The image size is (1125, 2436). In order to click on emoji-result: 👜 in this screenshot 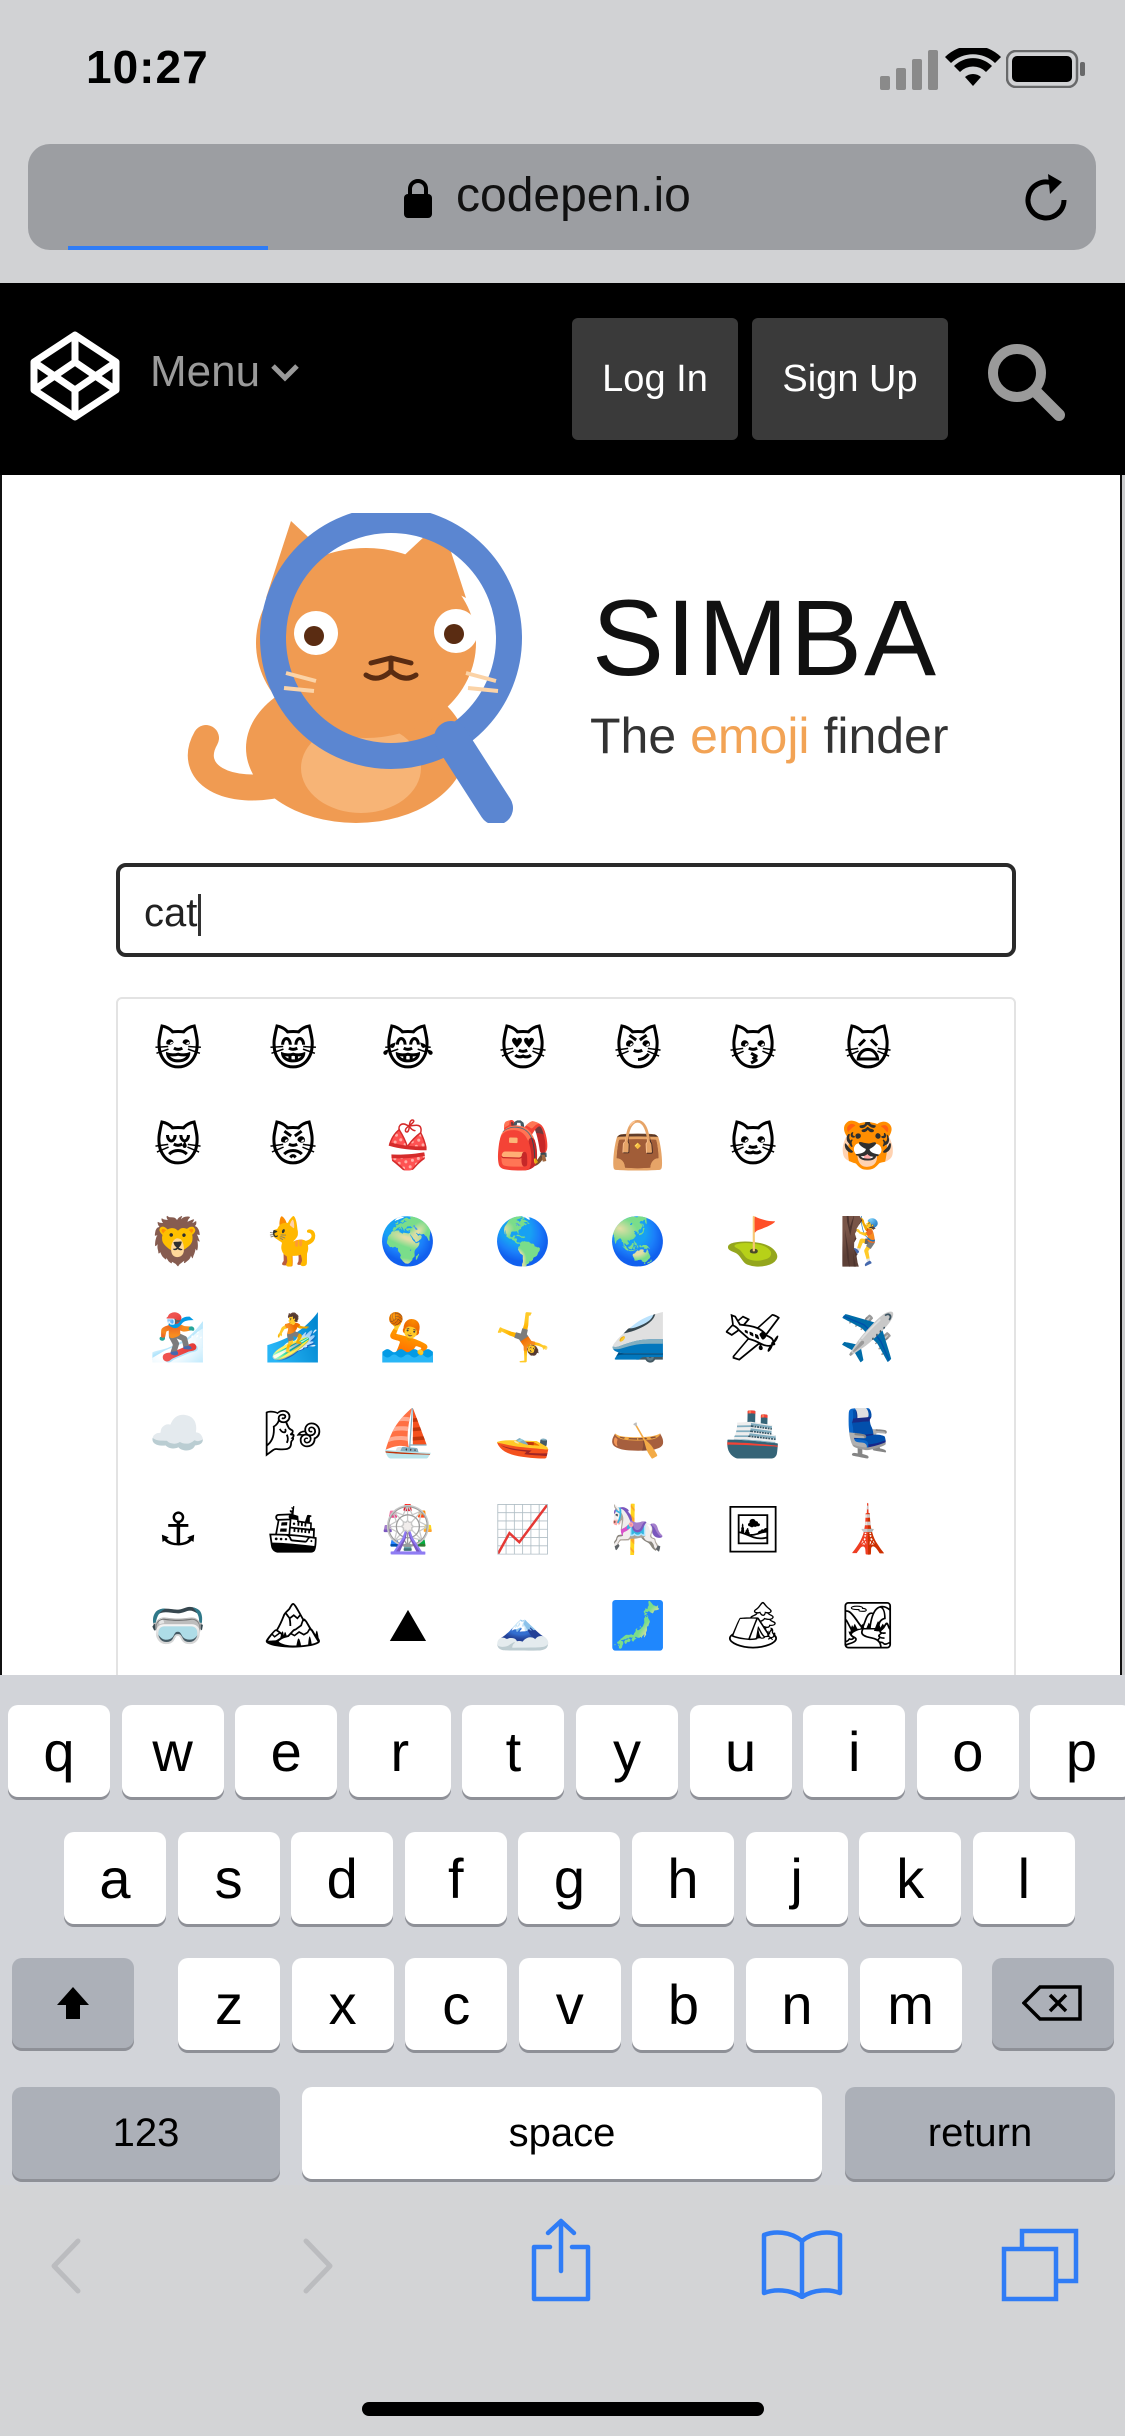, I will do `click(638, 1145)`.